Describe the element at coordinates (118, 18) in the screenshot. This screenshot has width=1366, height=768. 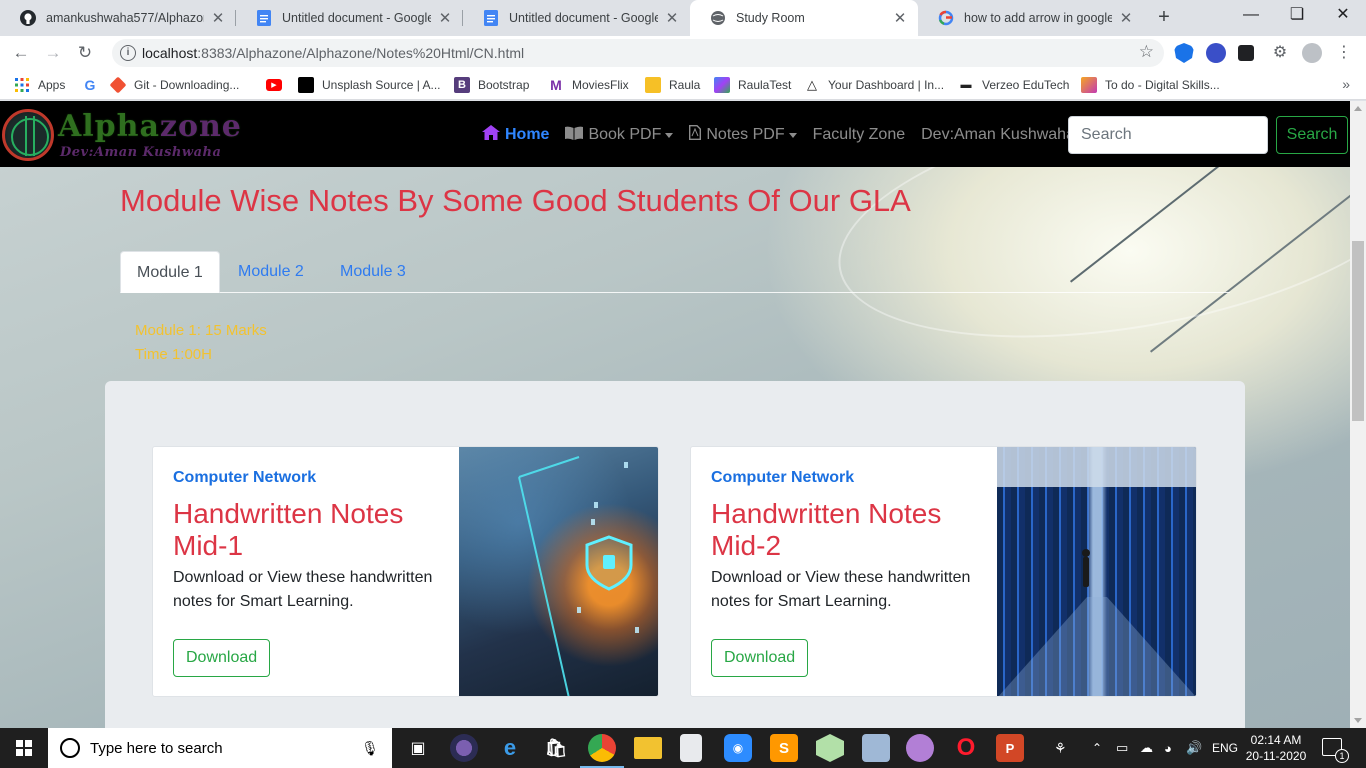
I see `browser-tab: amankushwaha577/Alphazone ✕` at that location.